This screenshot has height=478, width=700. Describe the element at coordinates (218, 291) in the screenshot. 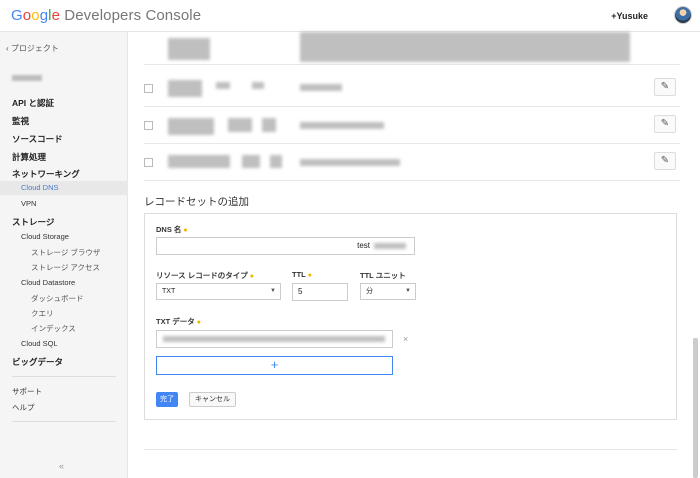

I see `record-type-select: TXT ▼` at that location.